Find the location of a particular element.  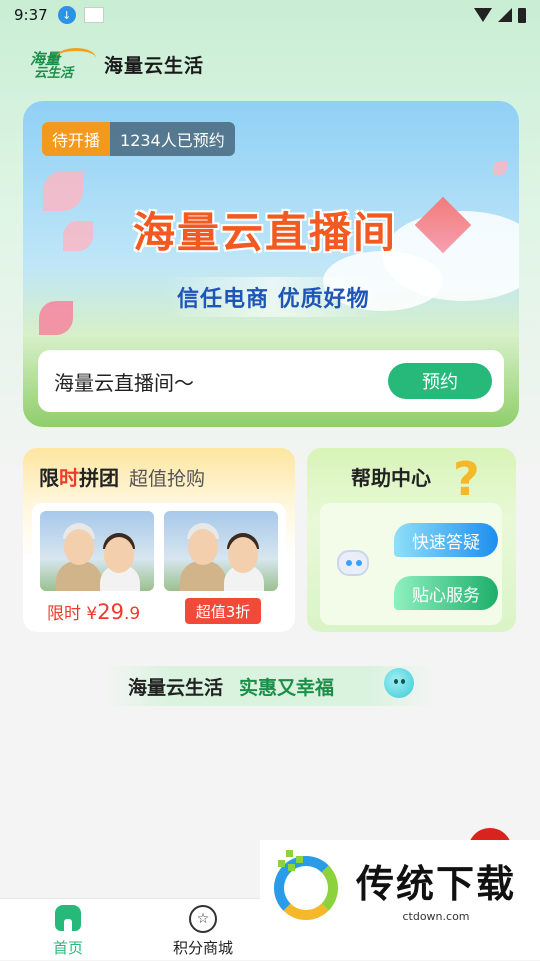

status-label: 待开播 is located at coordinates (76, 139).